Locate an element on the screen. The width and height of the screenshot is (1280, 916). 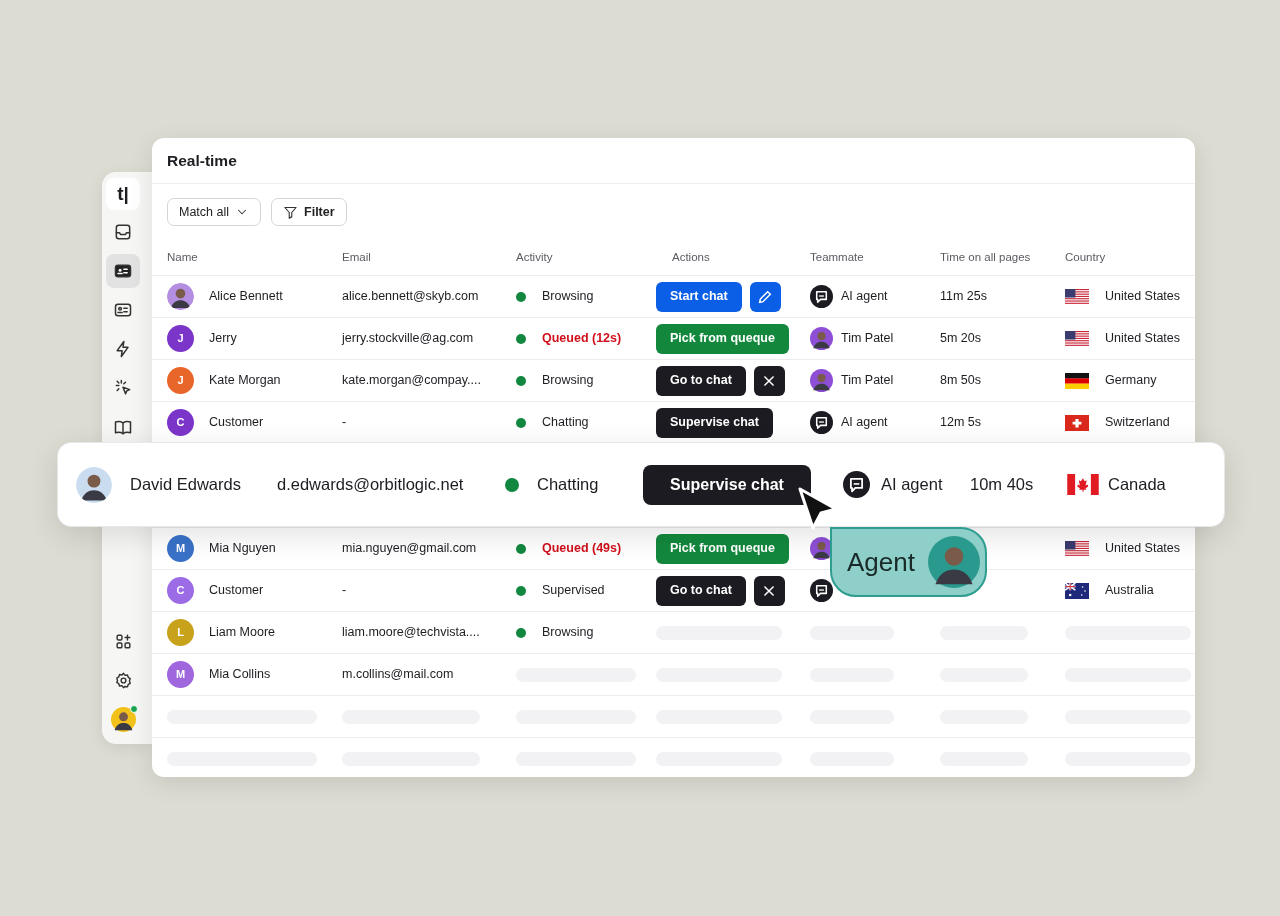
country-name: Germany is located at coordinates (1131, 381).